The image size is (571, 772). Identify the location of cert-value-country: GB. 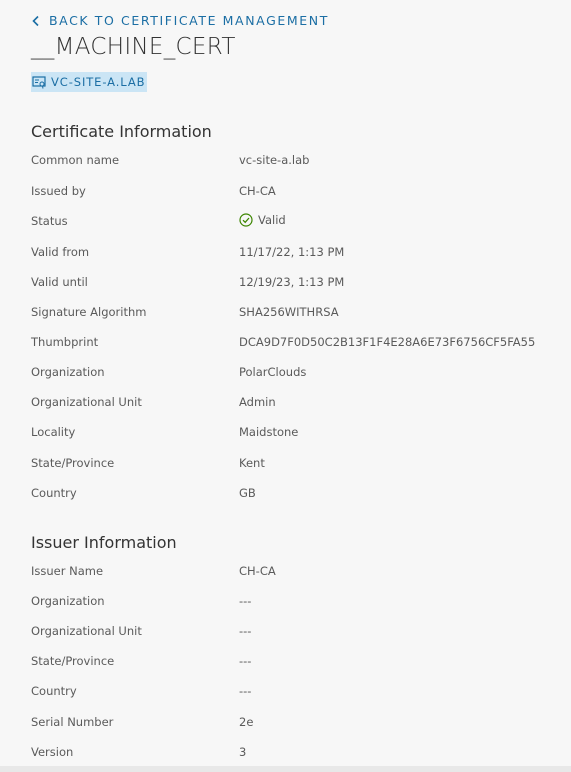
(247, 493).